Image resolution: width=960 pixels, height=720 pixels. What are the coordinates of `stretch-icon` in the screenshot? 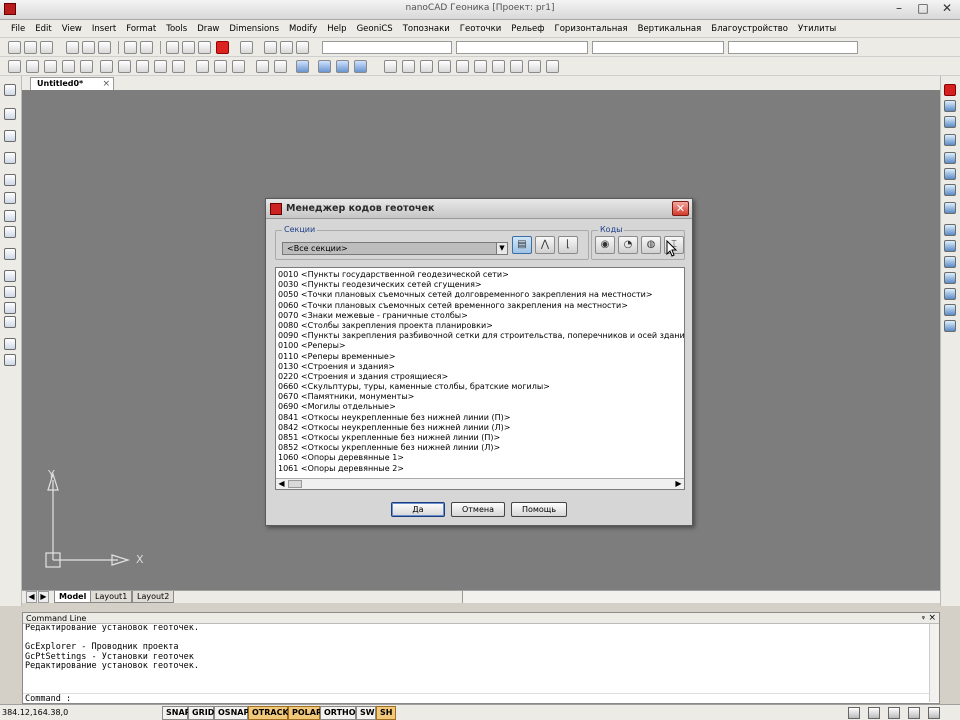 It's located at (950, 230).